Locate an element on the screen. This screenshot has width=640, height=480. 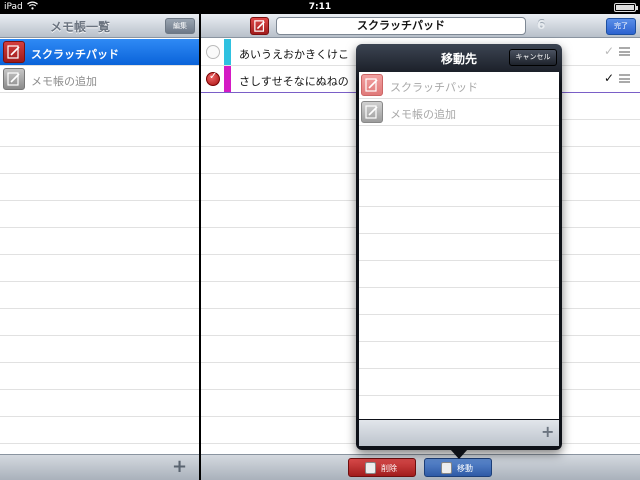
left-navbar: メモ帳一覧 編集 is located at coordinates (99, 26).